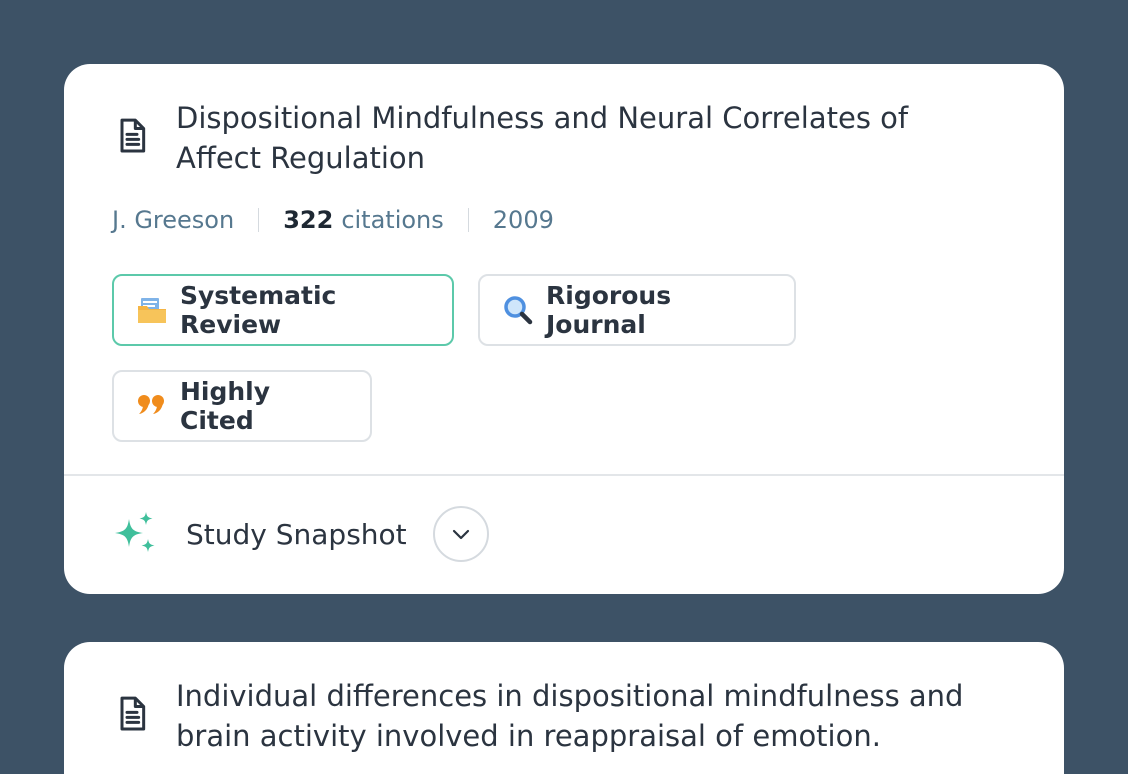 Image resolution: width=1128 pixels, height=774 pixels. What do you see at coordinates (523, 220) in the screenshot?
I see `publication-year: 2009` at bounding box center [523, 220].